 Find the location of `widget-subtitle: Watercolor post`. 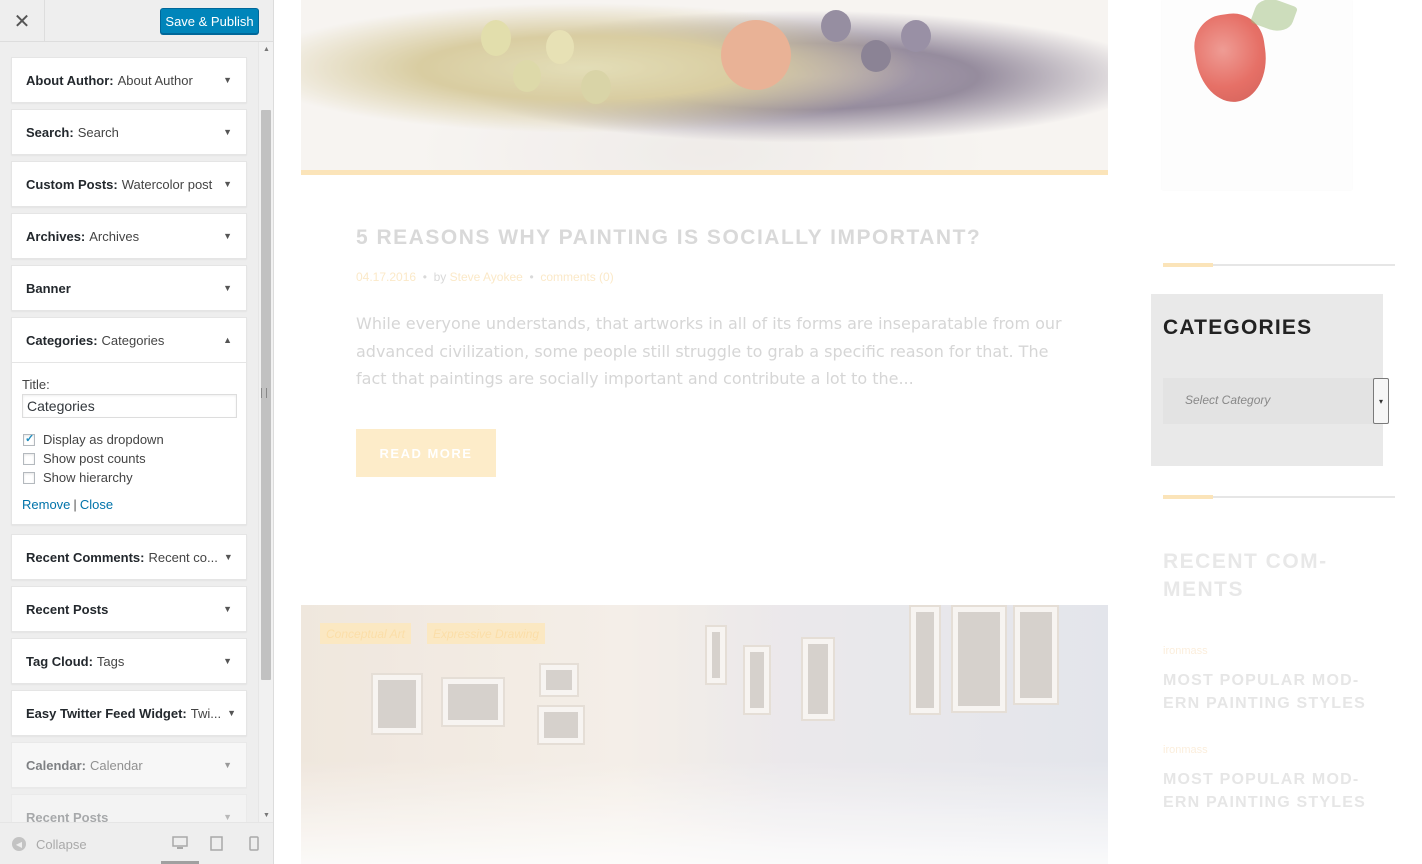

widget-subtitle: Watercolor post is located at coordinates (167, 184).